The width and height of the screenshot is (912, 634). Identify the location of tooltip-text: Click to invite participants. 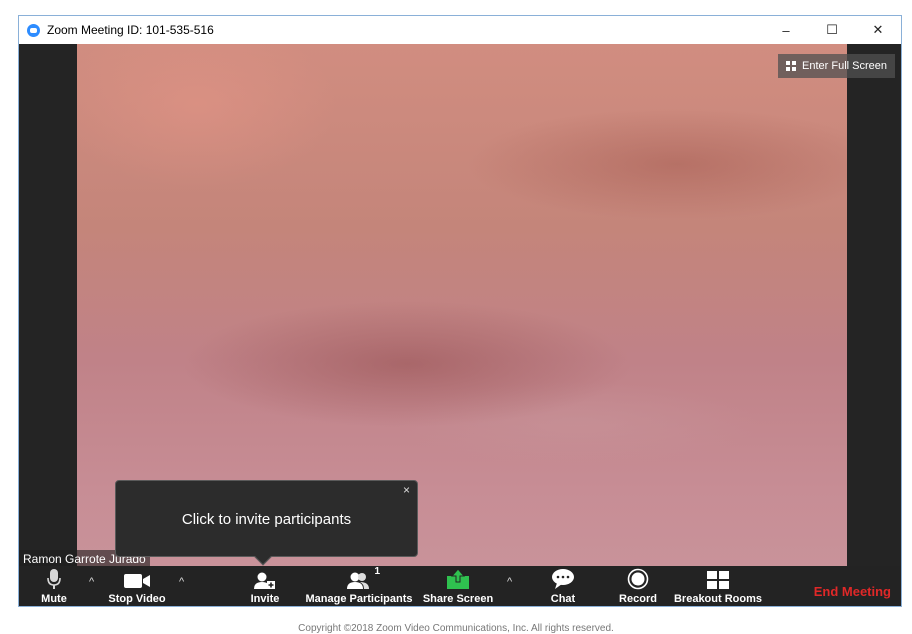
(266, 519).